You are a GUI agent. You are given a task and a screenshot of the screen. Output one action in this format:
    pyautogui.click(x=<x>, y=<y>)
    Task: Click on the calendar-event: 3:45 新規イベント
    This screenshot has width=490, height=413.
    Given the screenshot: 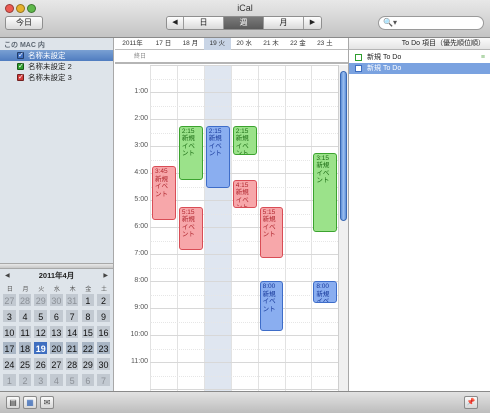 What is the action you would take?
    pyautogui.click(x=164, y=193)
    